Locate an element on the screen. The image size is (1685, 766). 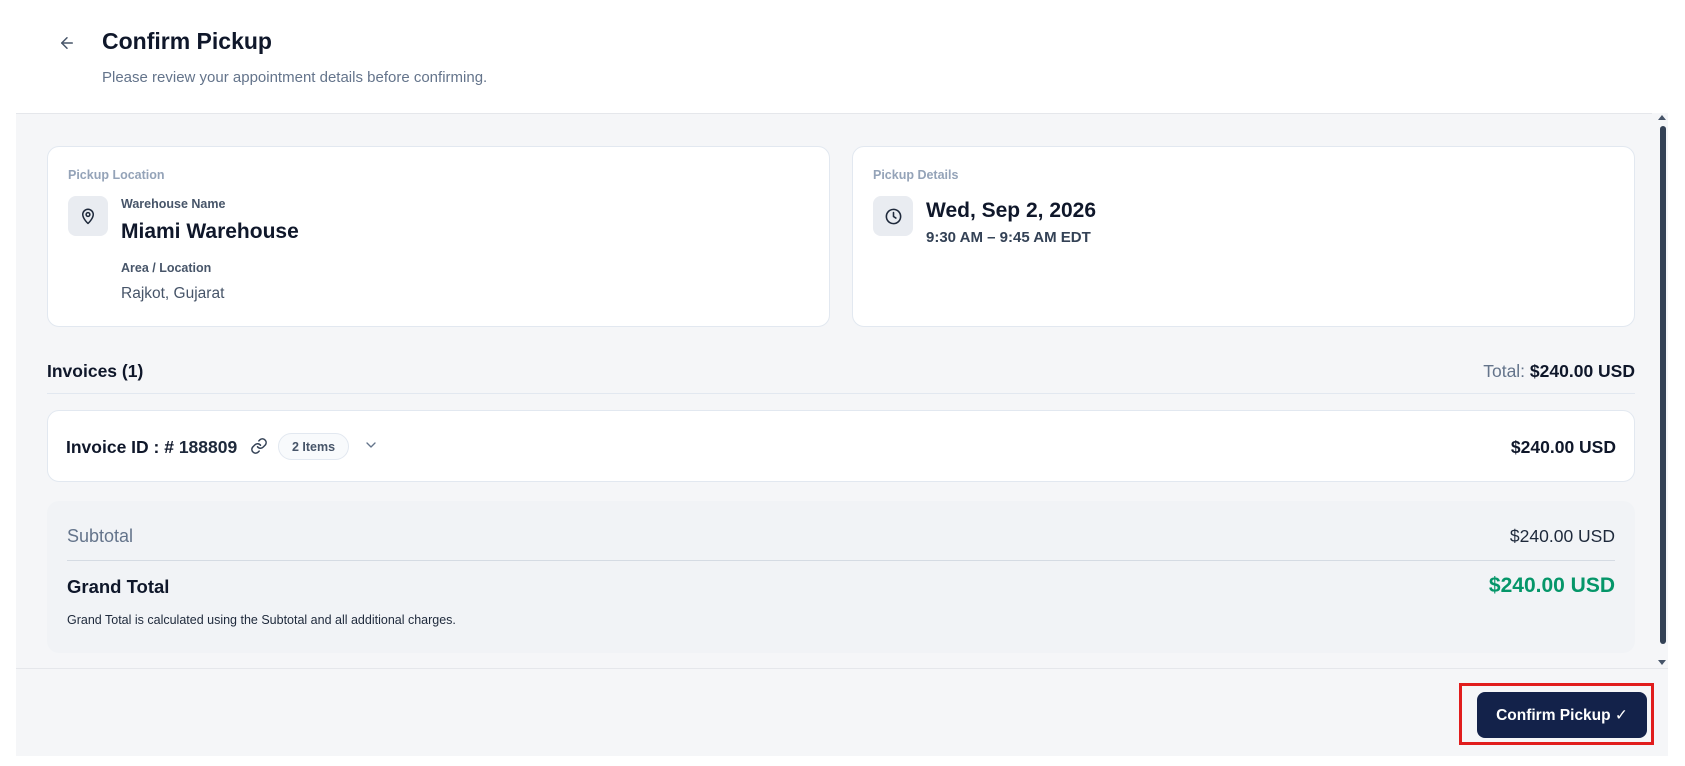
scroll-down-arrow is located at coordinates (1662, 662).